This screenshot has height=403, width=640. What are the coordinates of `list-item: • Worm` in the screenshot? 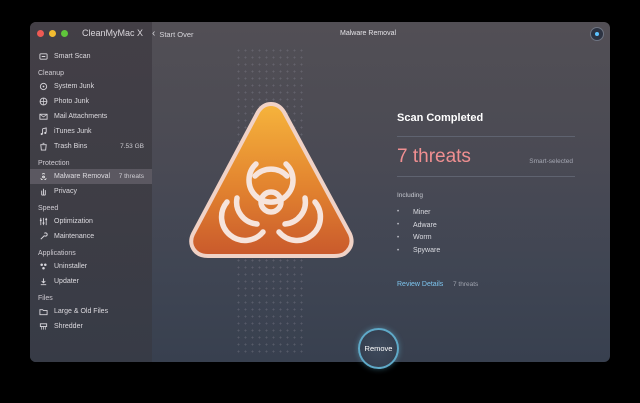 It's located at (418, 238).